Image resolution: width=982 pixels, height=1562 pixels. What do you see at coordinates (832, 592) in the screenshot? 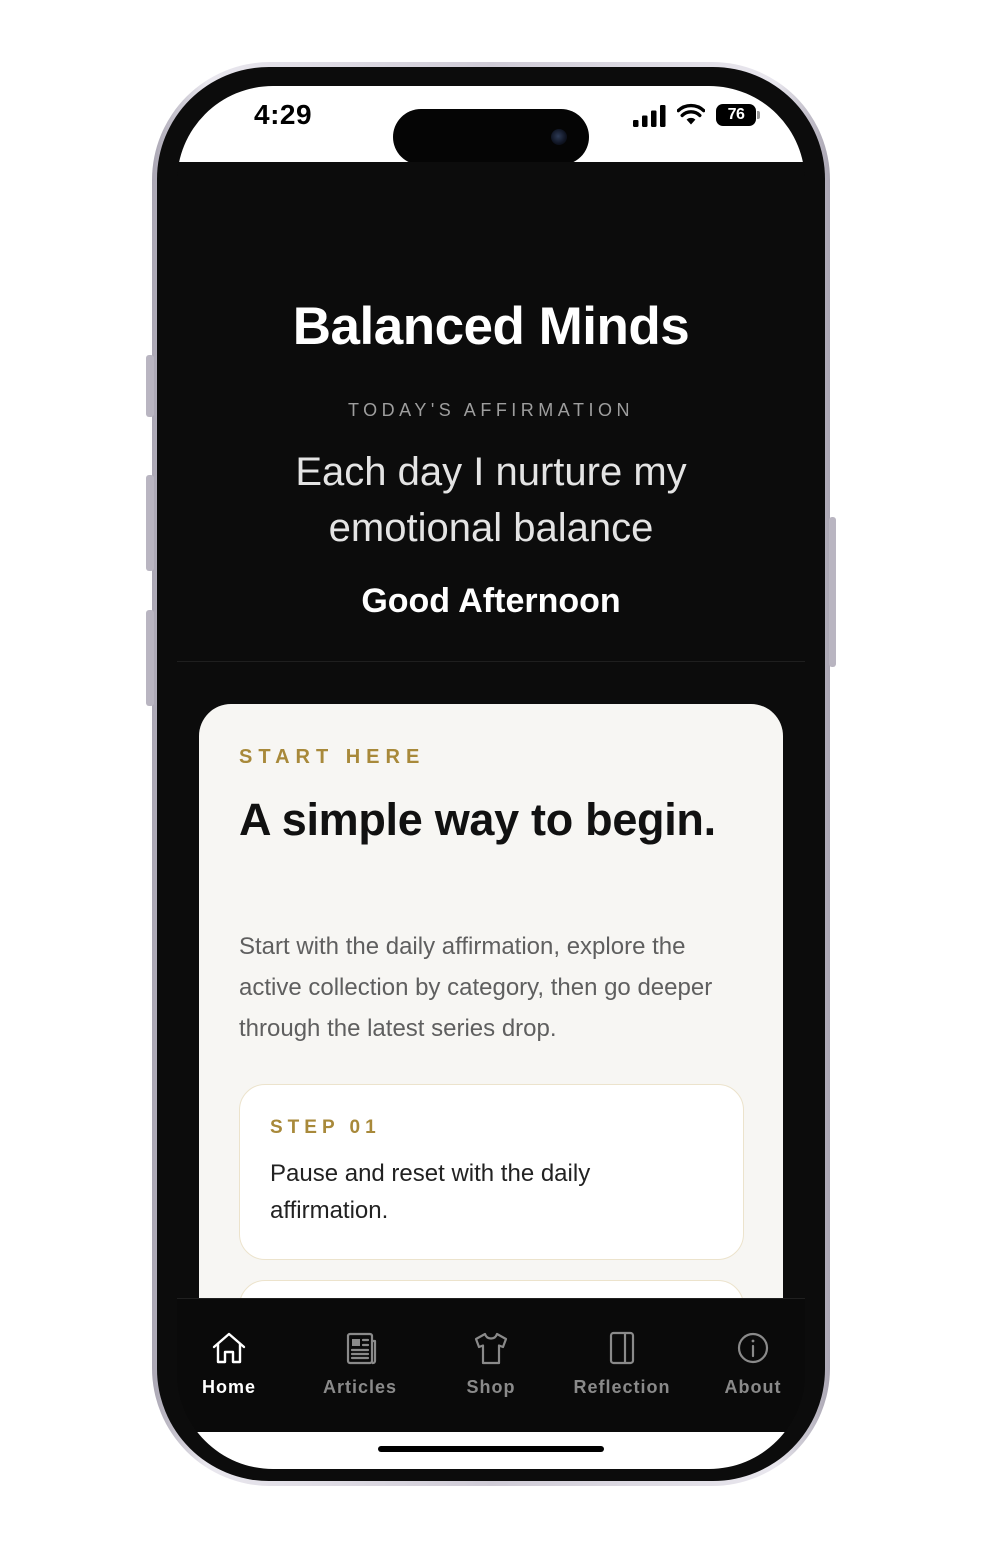
I see `power-button` at bounding box center [832, 592].